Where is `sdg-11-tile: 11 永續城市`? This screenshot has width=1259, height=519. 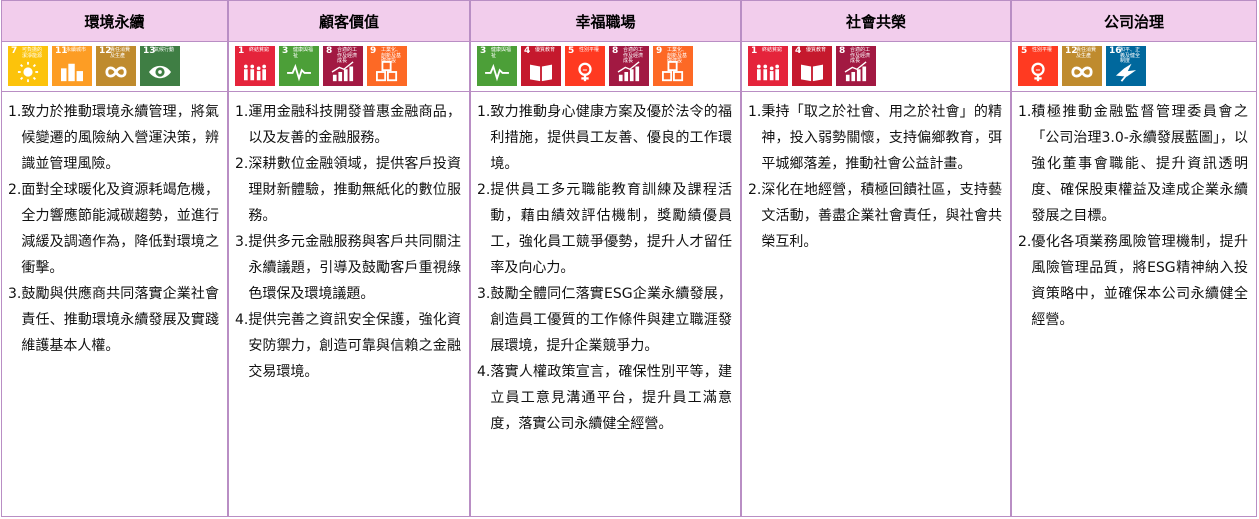 sdg-11-tile: 11 永續城市 is located at coordinates (72, 66).